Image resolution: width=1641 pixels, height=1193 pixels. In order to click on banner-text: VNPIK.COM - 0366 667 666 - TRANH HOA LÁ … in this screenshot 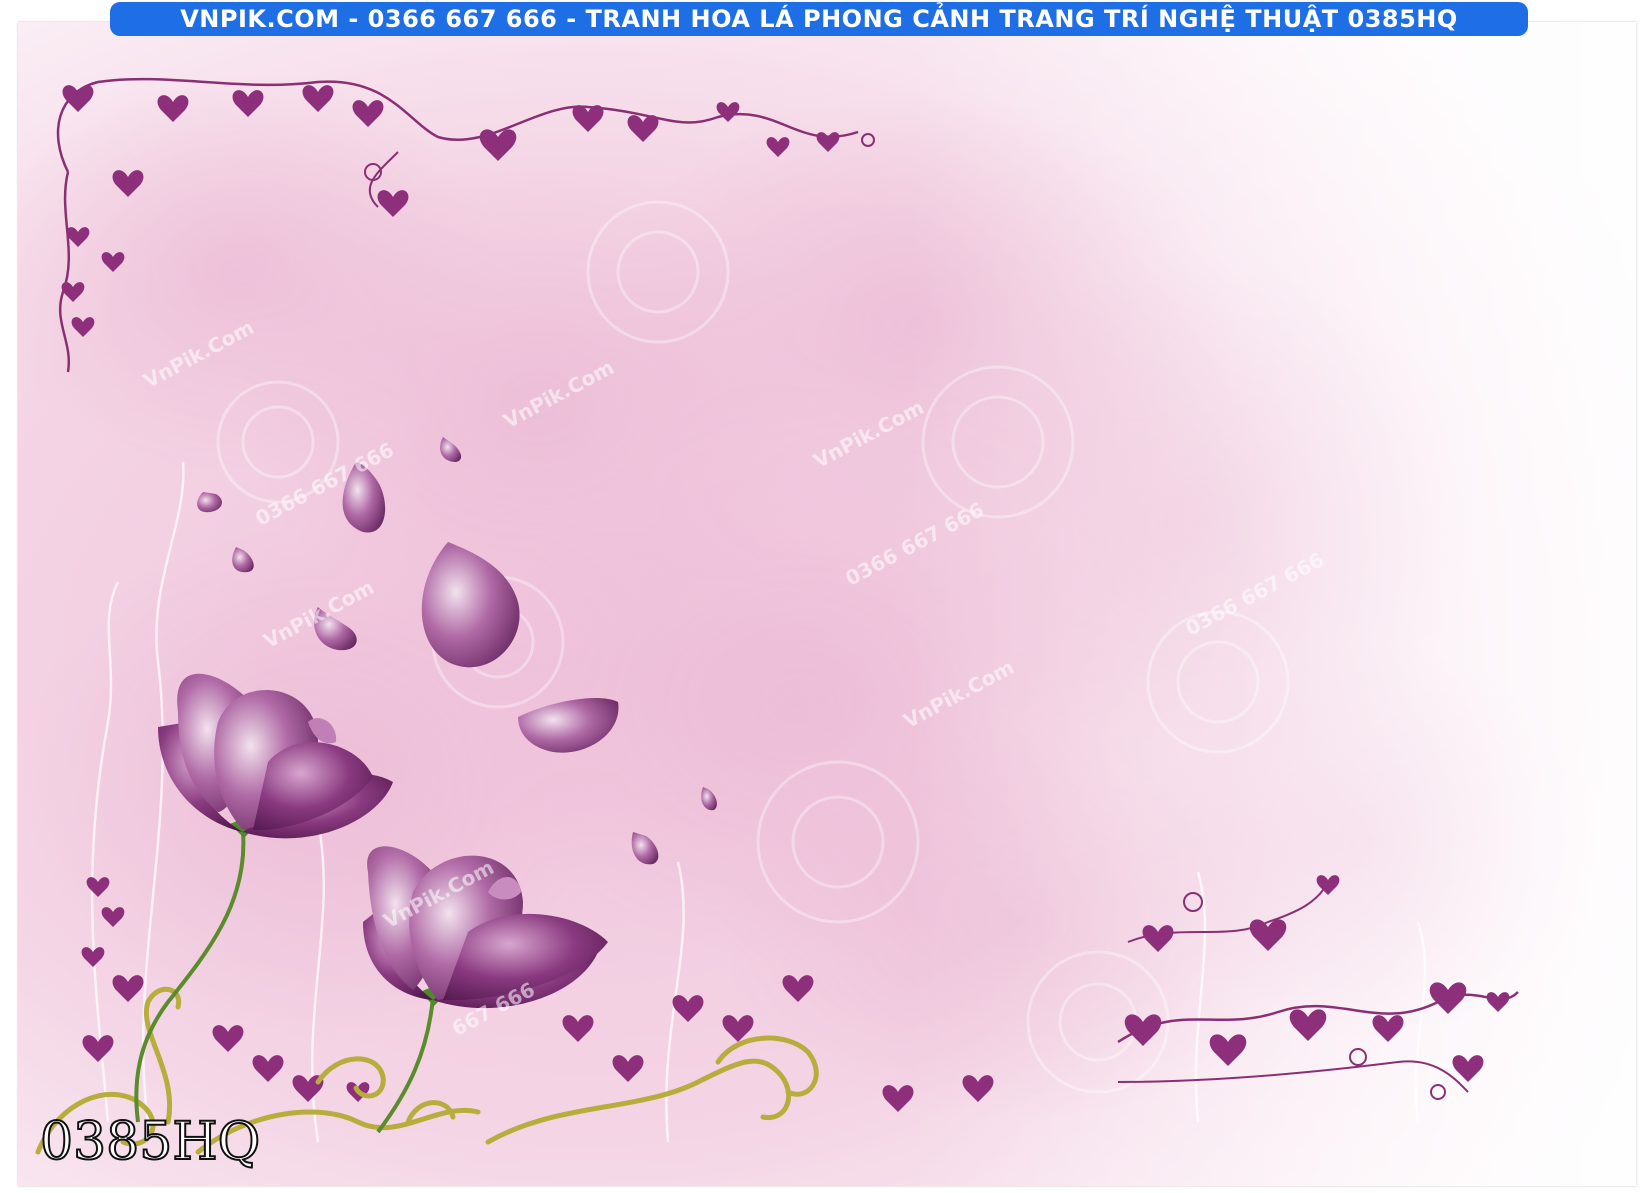, I will do `click(819, 19)`.